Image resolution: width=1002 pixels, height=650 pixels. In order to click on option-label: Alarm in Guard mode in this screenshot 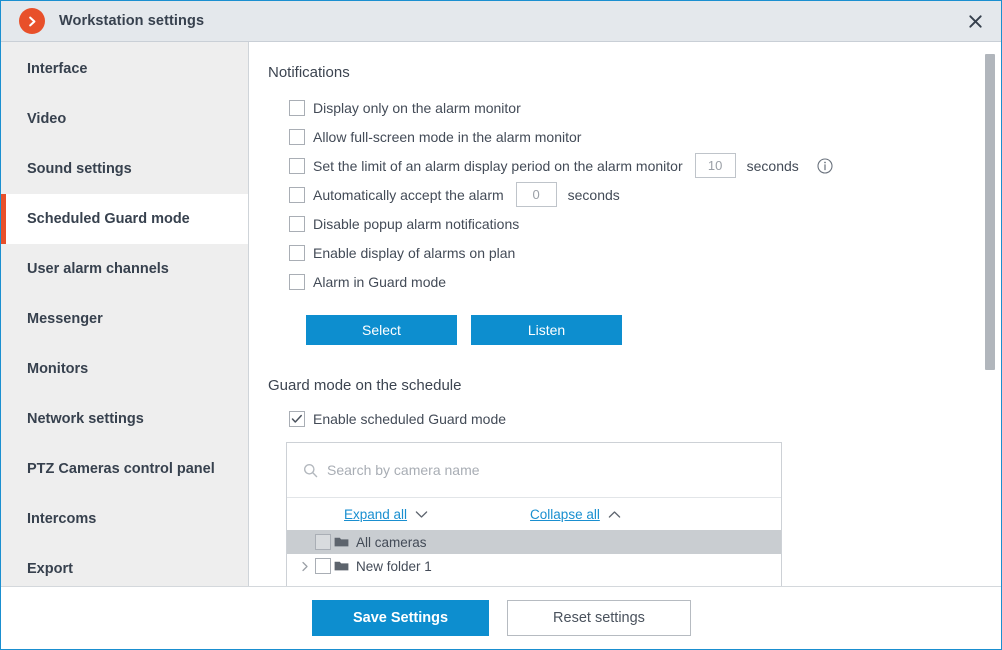, I will do `click(380, 281)`.